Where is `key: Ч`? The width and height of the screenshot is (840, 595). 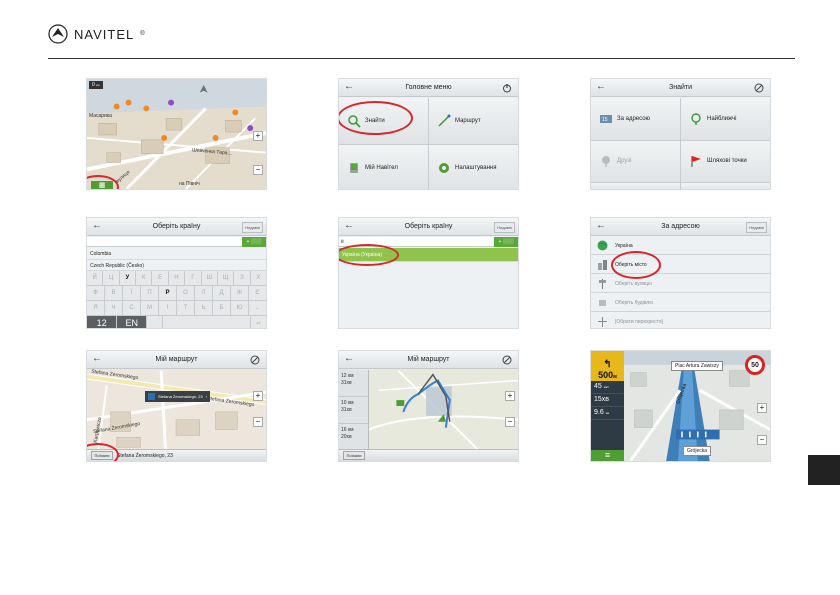 key: Ч is located at coordinates (113, 308).